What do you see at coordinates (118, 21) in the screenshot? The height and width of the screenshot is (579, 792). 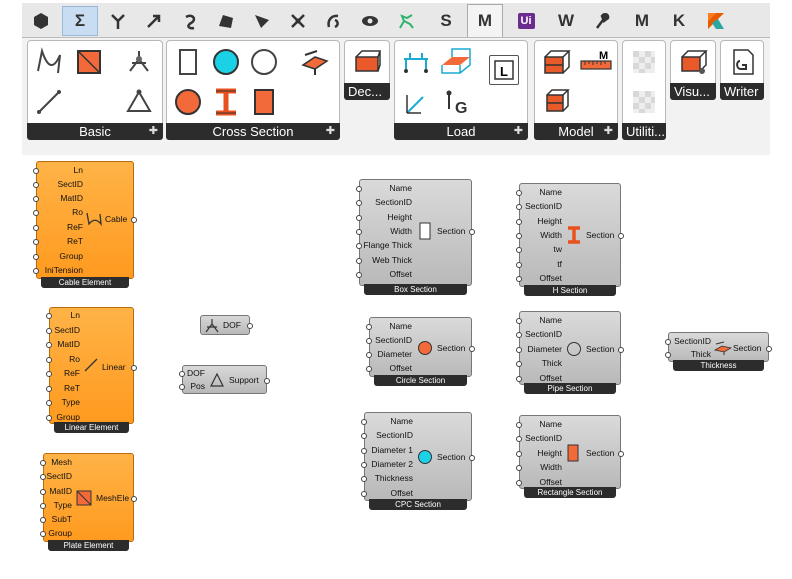 I see `tab-sets` at bounding box center [118, 21].